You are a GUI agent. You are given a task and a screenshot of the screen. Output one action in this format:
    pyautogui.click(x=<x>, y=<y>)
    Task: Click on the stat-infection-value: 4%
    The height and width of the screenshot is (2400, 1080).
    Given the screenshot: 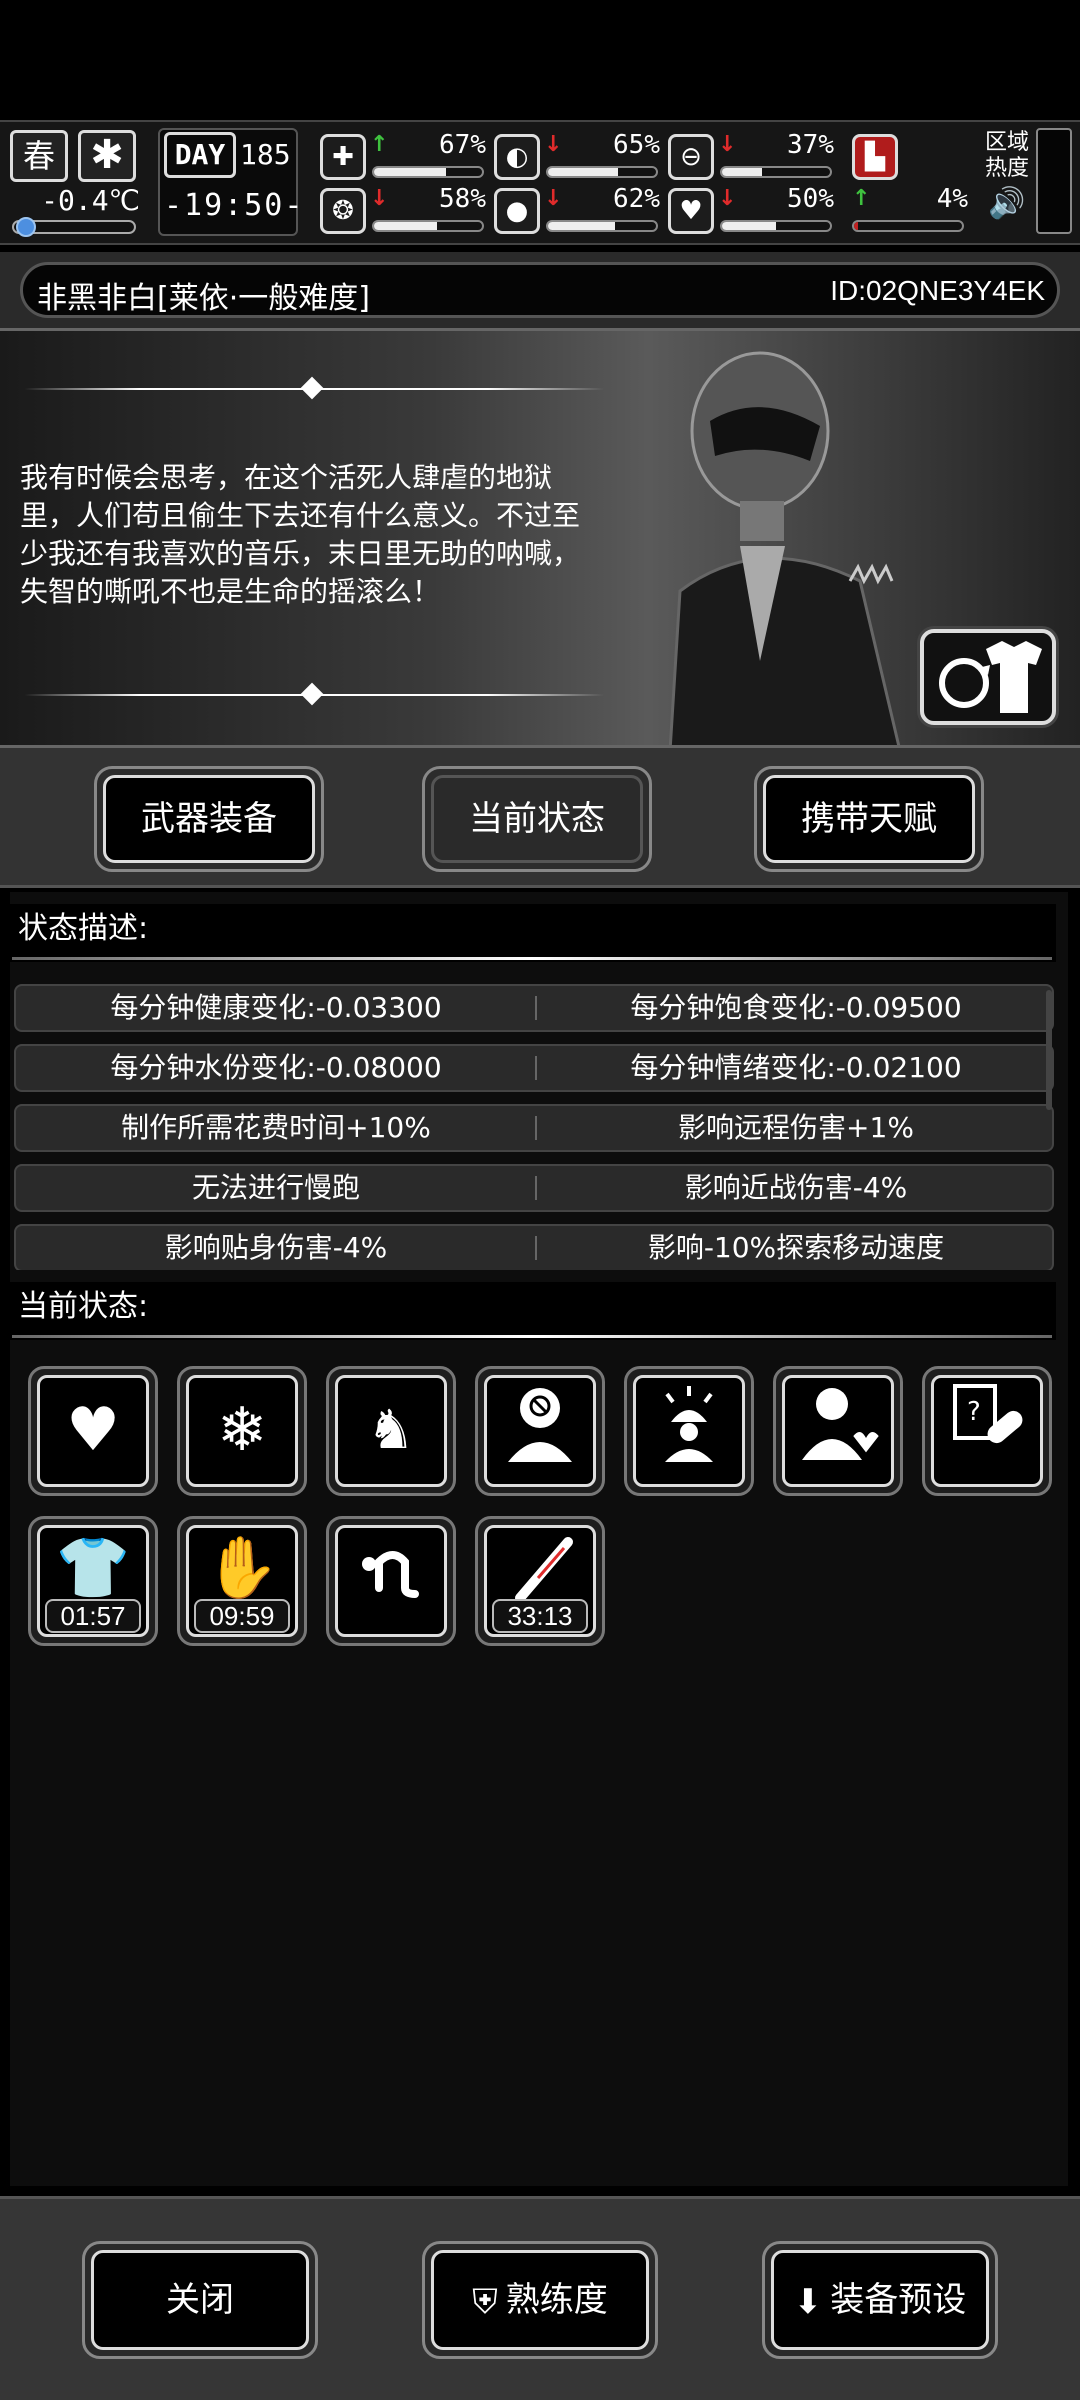 What is the action you would take?
    pyautogui.click(x=952, y=199)
    